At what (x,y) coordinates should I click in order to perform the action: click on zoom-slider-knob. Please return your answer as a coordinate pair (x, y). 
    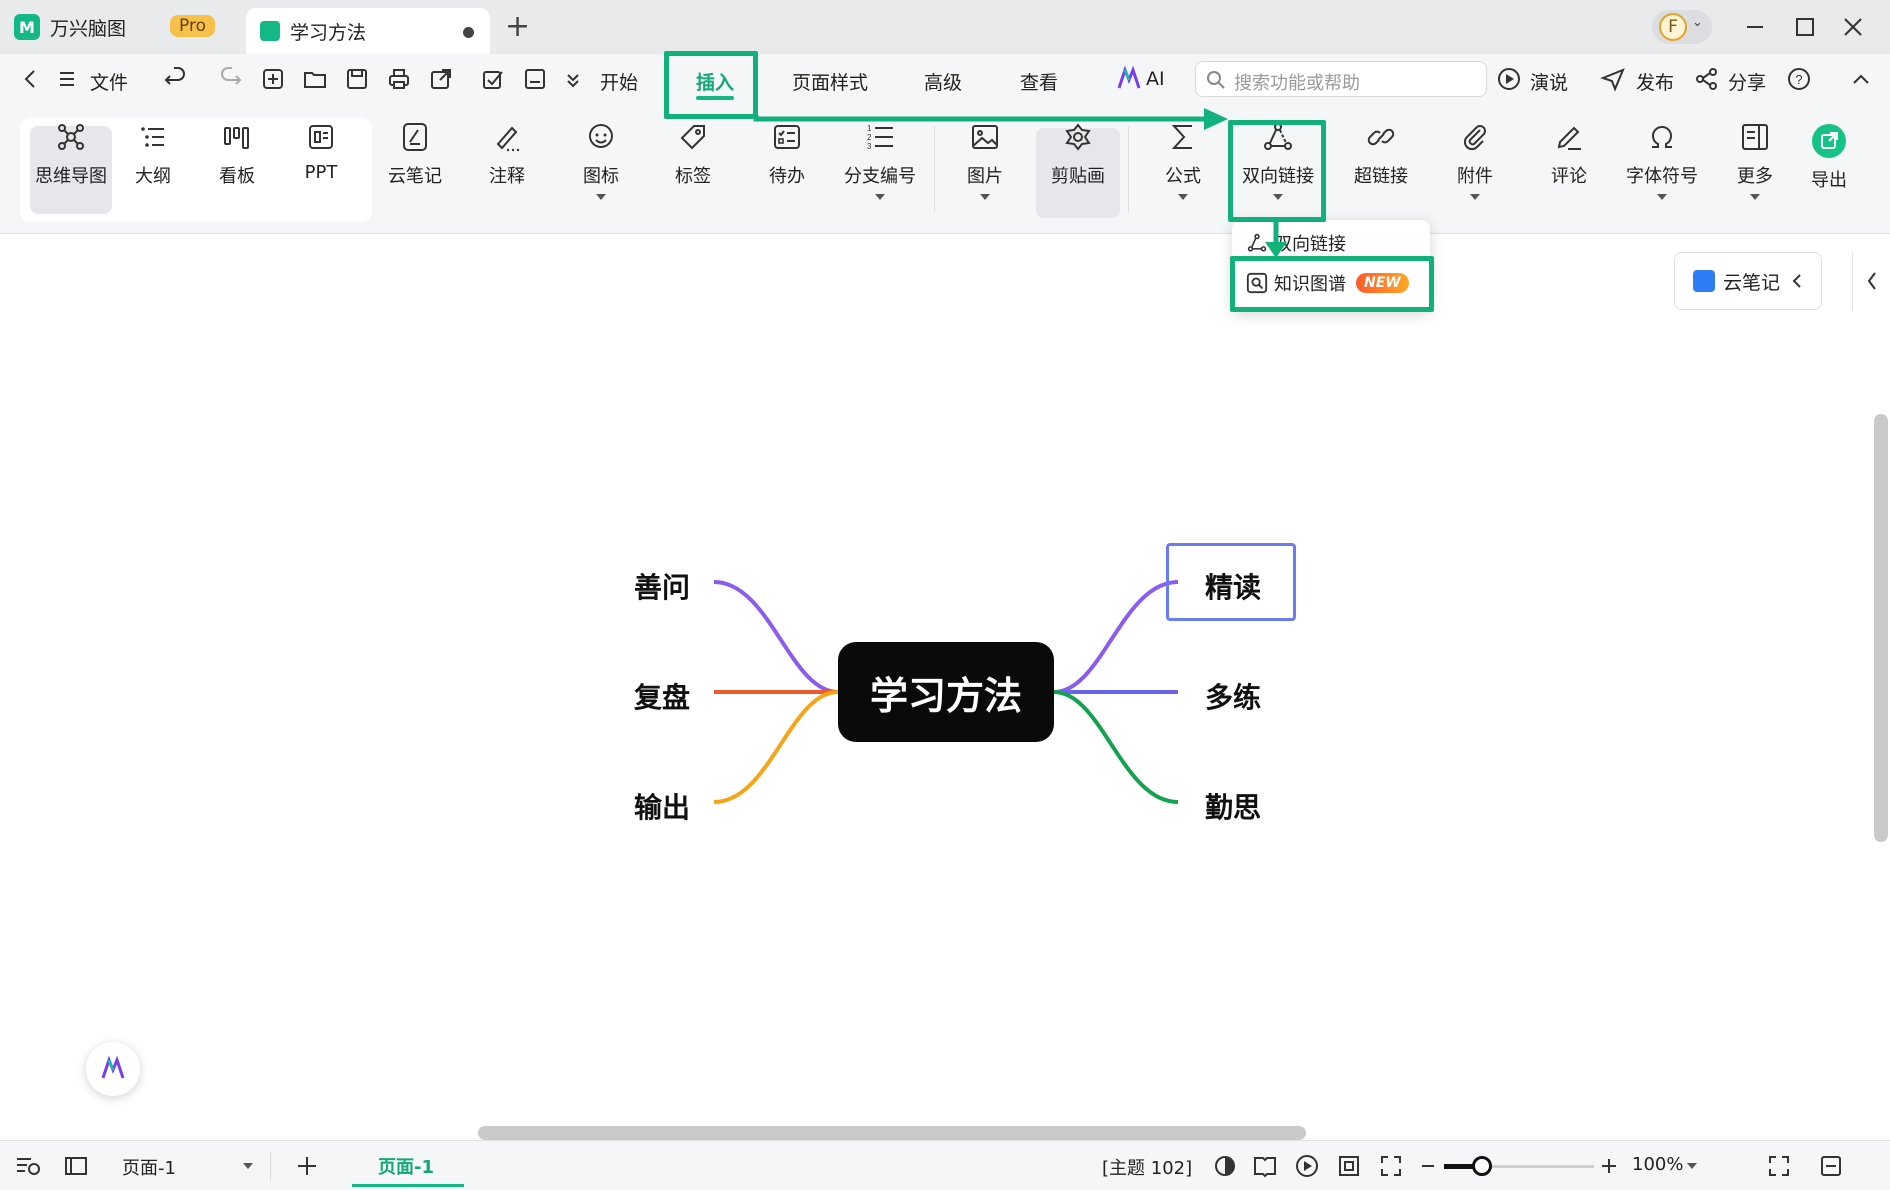
    Looking at the image, I should click on (1481, 1166).